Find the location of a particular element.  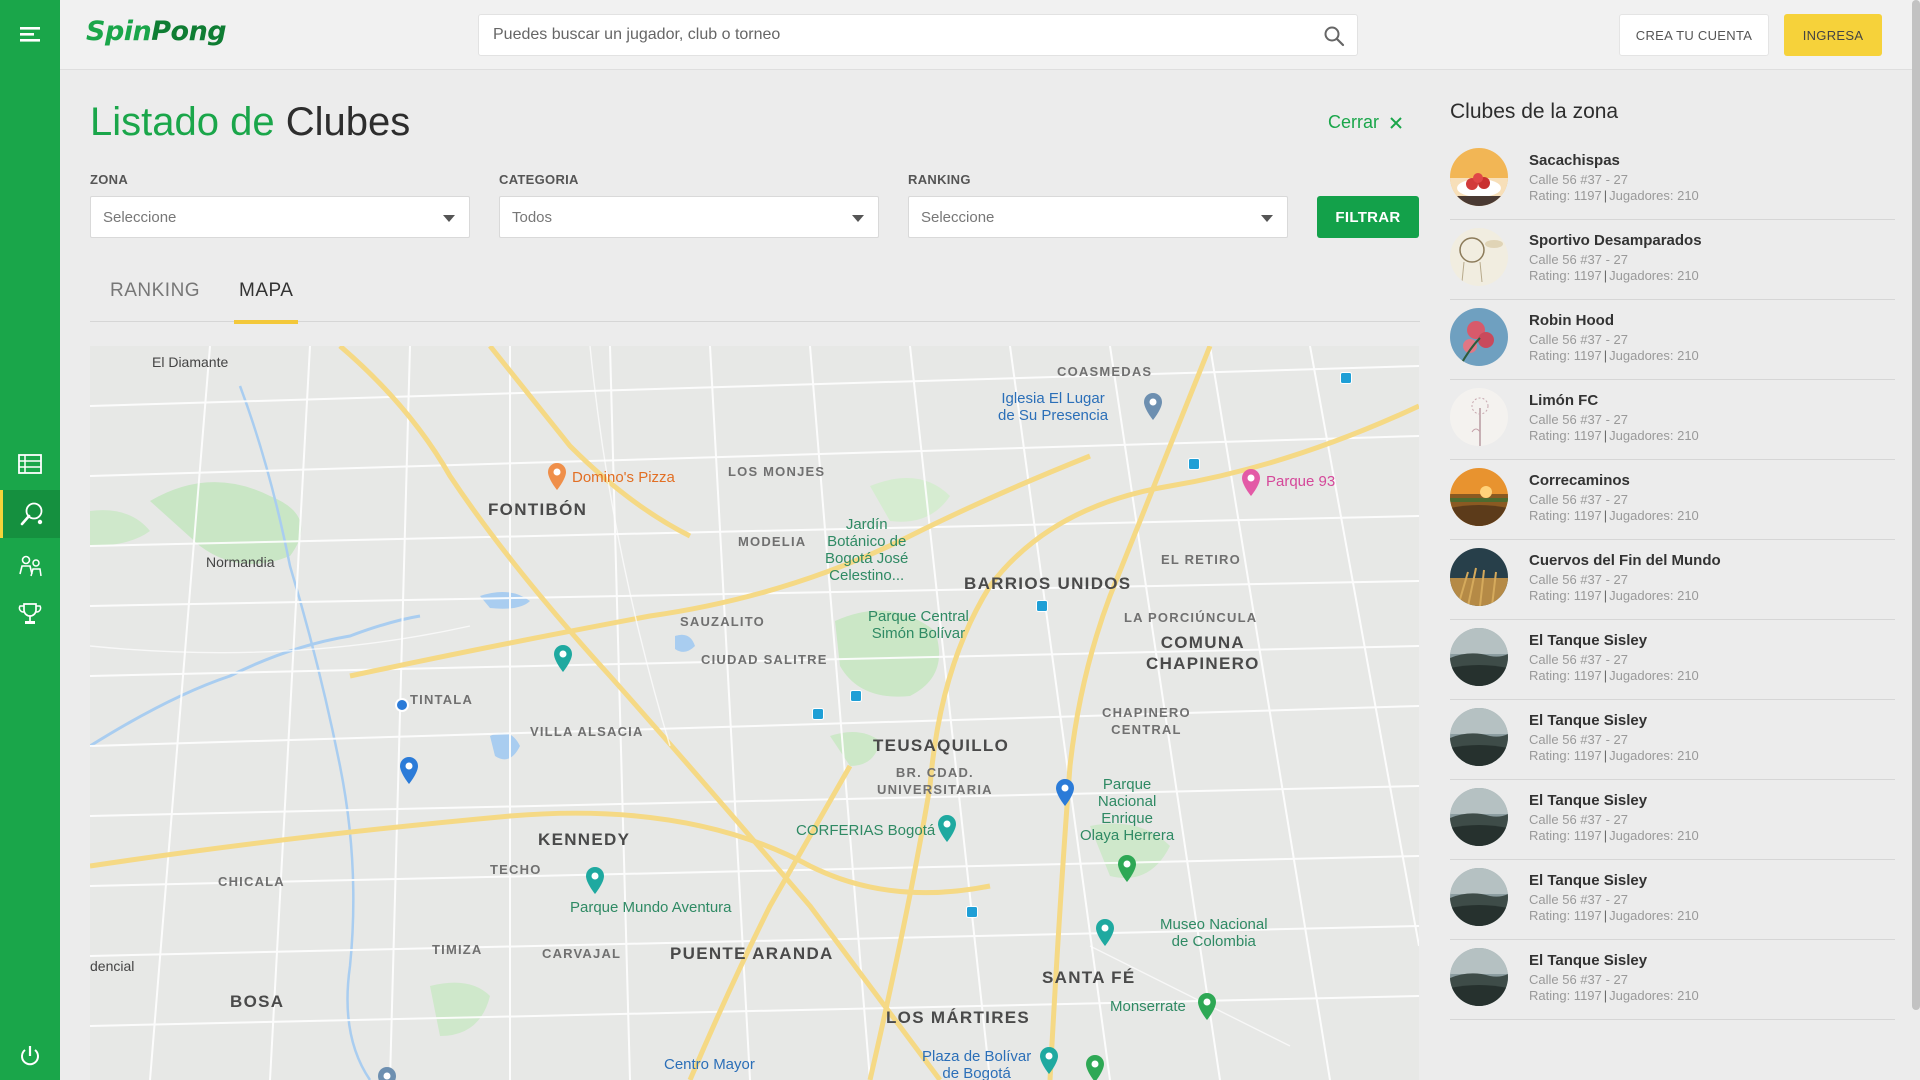

ranking-label: RANKING is located at coordinates (939, 179).